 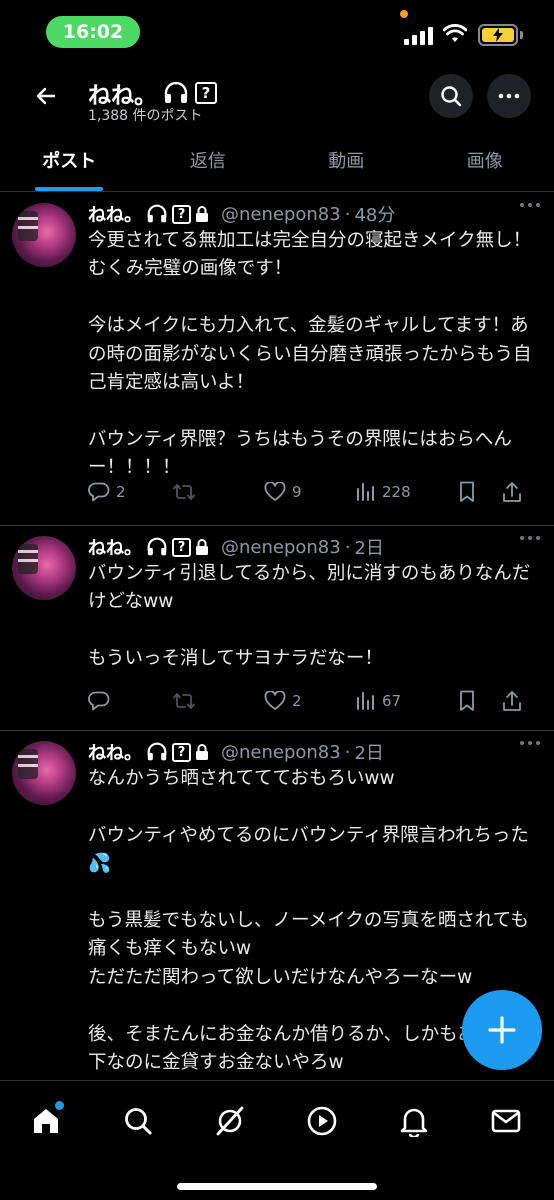 I want to click on view-count: 67, so click(x=392, y=701).